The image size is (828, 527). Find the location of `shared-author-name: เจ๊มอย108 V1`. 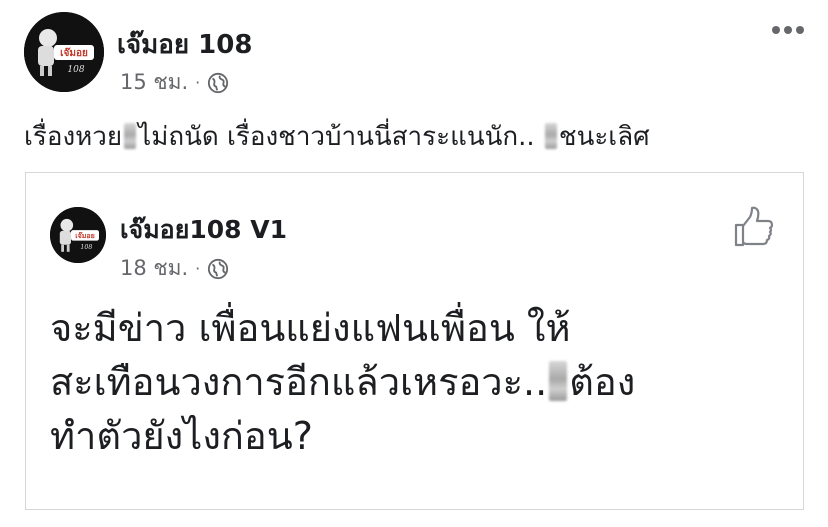

shared-author-name: เจ๊มอย108 V1 is located at coordinates (203, 230).